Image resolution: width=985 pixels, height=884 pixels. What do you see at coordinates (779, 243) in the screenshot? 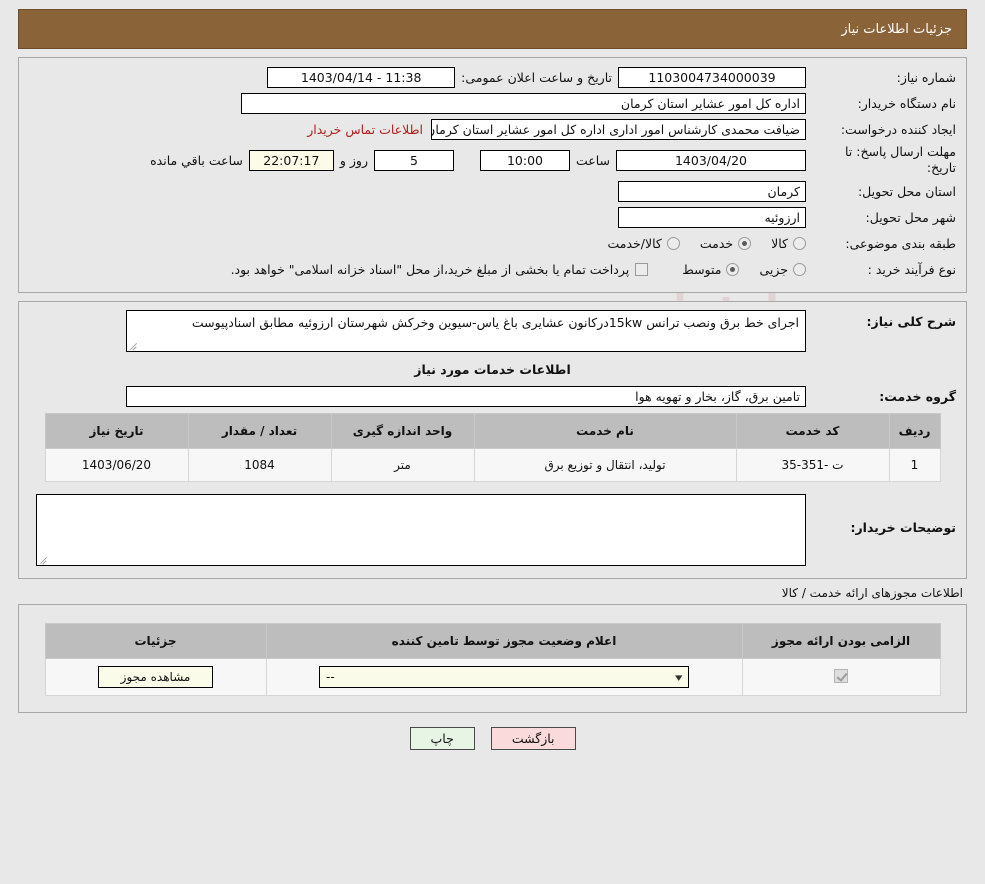
I see `category-radio-goods-label: کالا` at bounding box center [779, 243].